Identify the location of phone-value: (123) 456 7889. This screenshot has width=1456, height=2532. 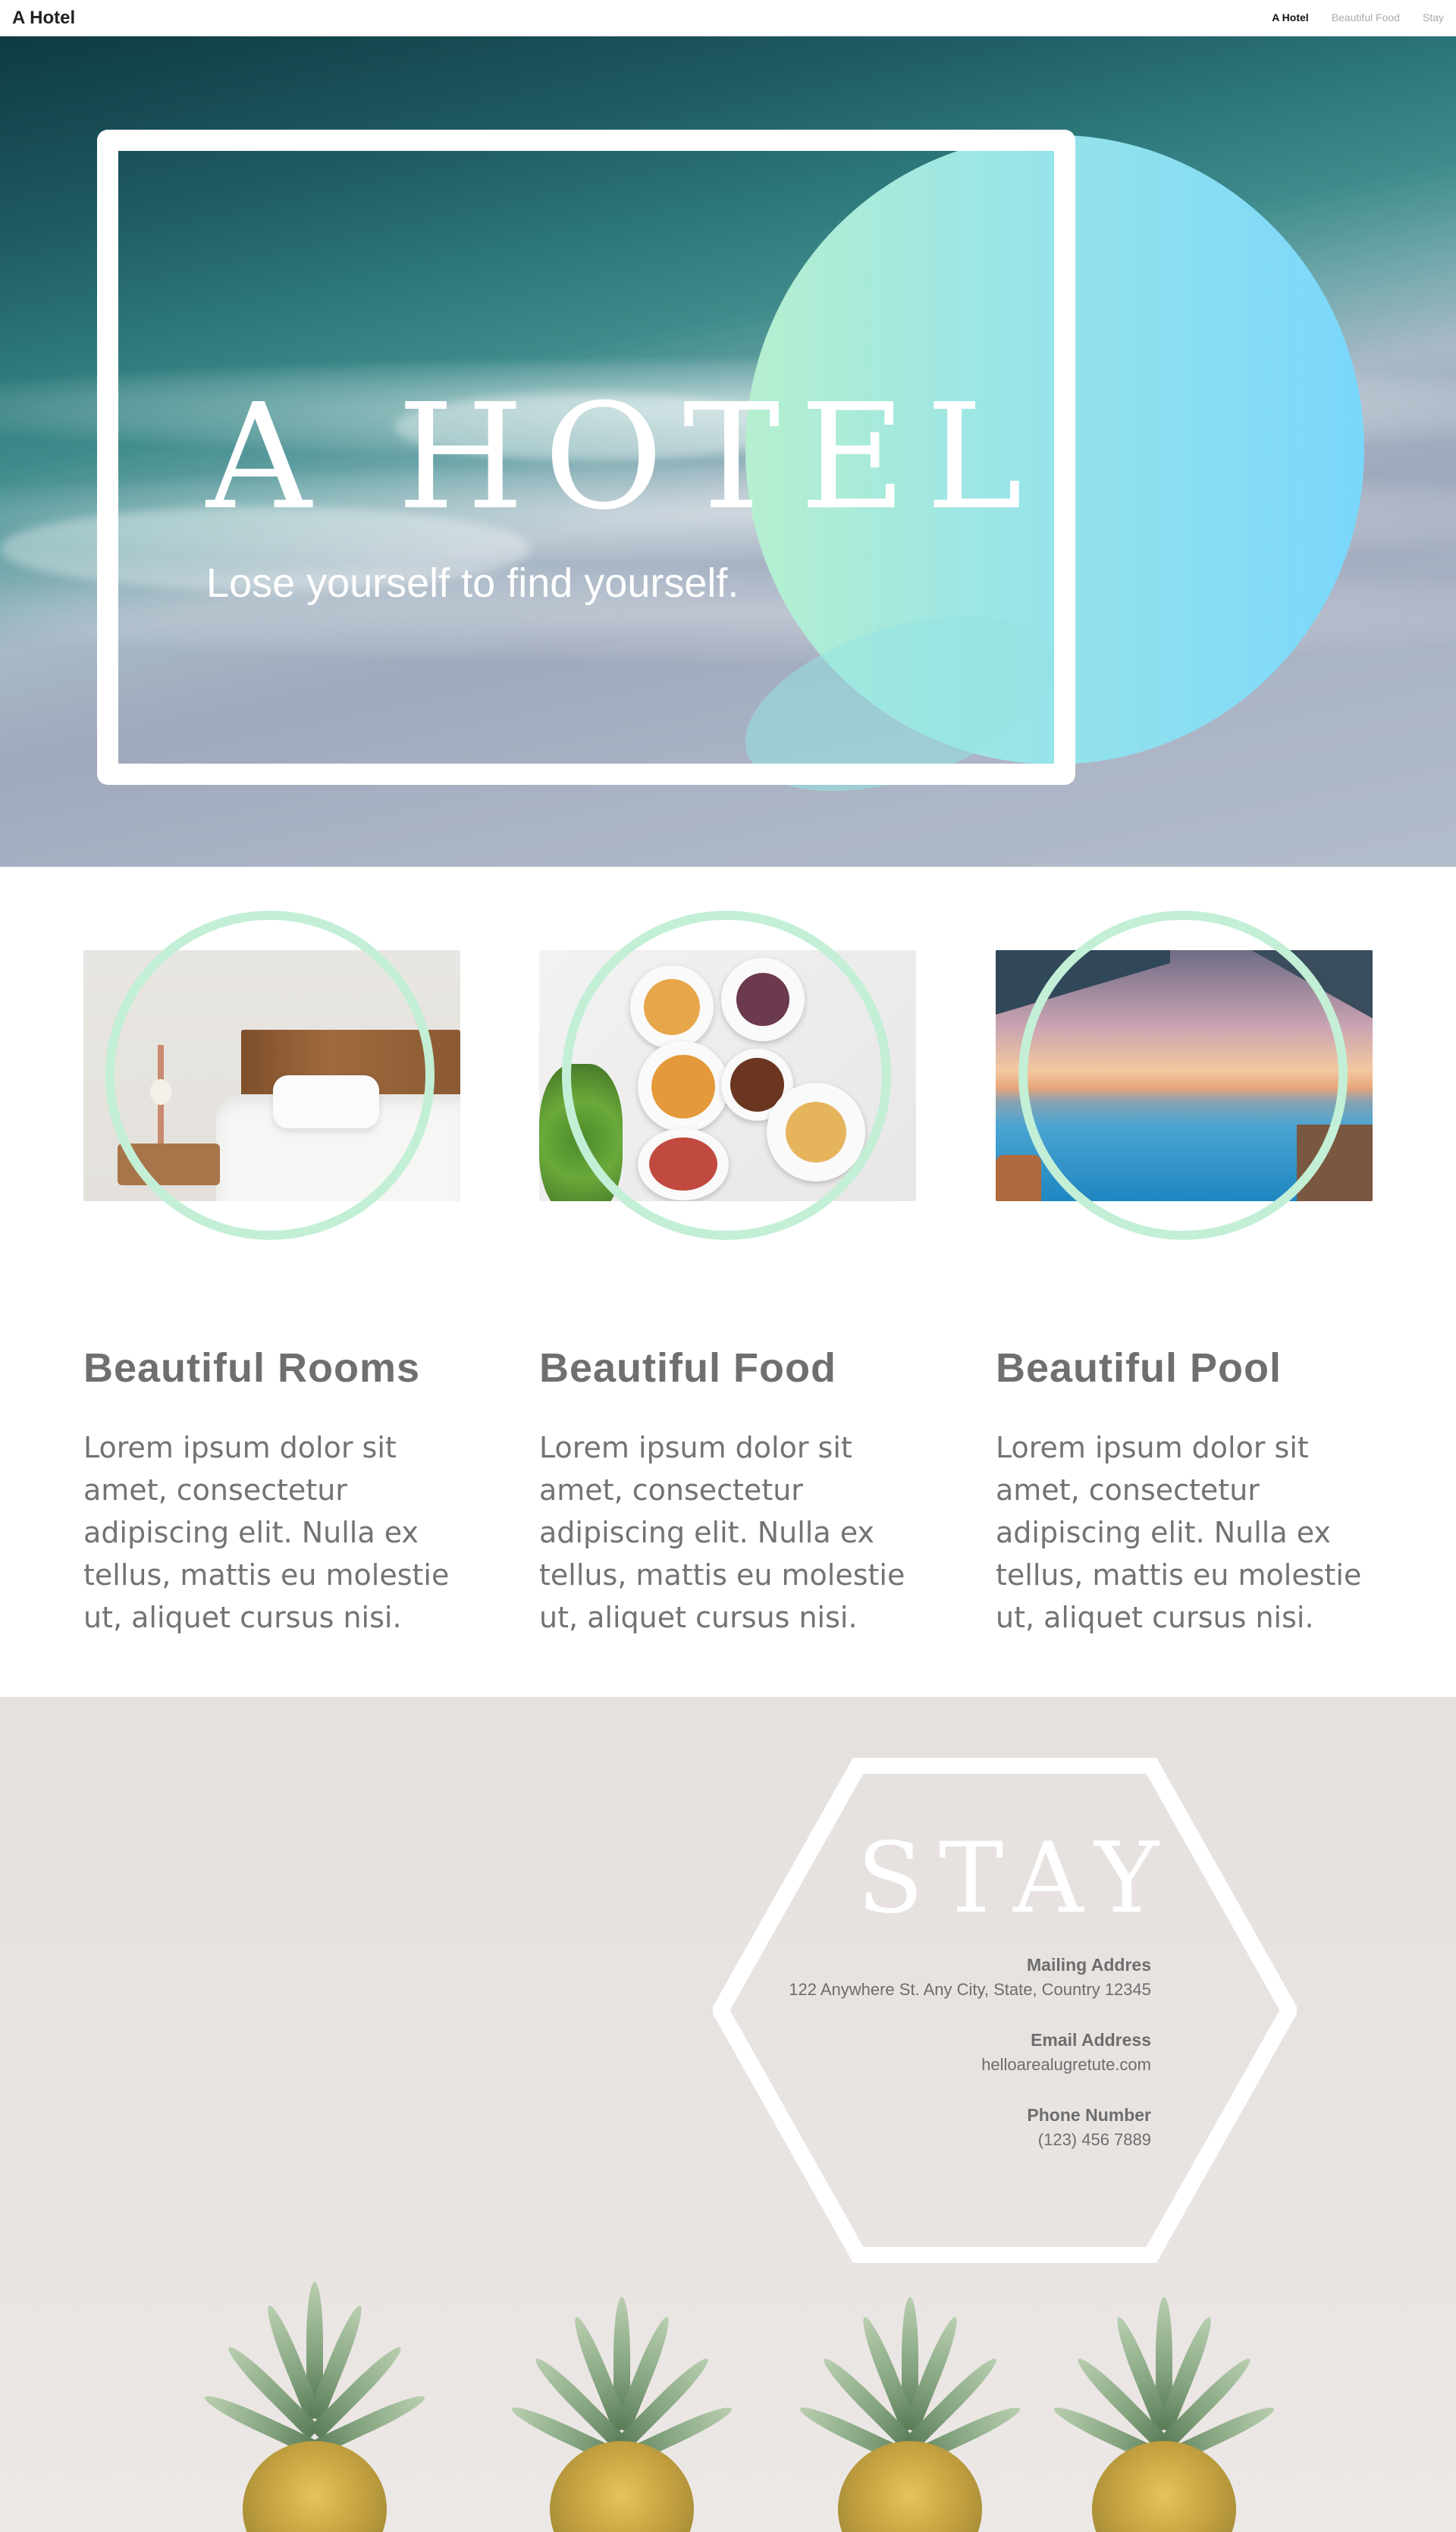
(1089, 2140).